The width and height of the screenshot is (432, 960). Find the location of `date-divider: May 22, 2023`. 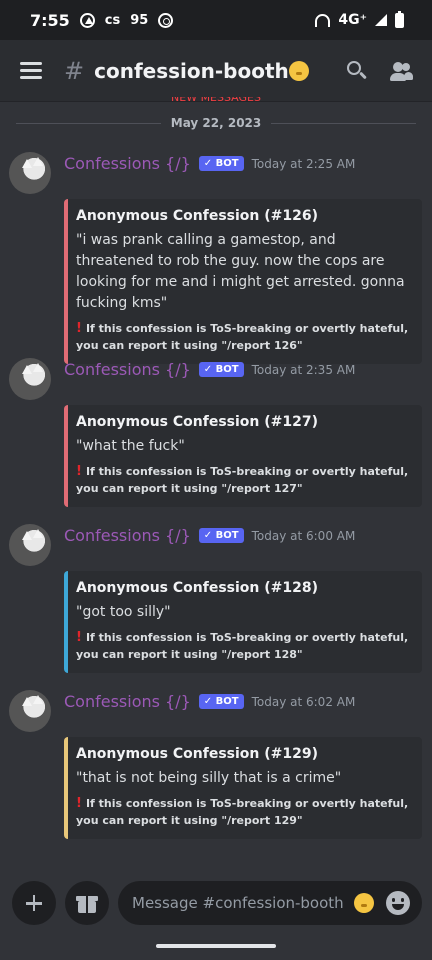

date-divider: May 22, 2023 is located at coordinates (216, 123).